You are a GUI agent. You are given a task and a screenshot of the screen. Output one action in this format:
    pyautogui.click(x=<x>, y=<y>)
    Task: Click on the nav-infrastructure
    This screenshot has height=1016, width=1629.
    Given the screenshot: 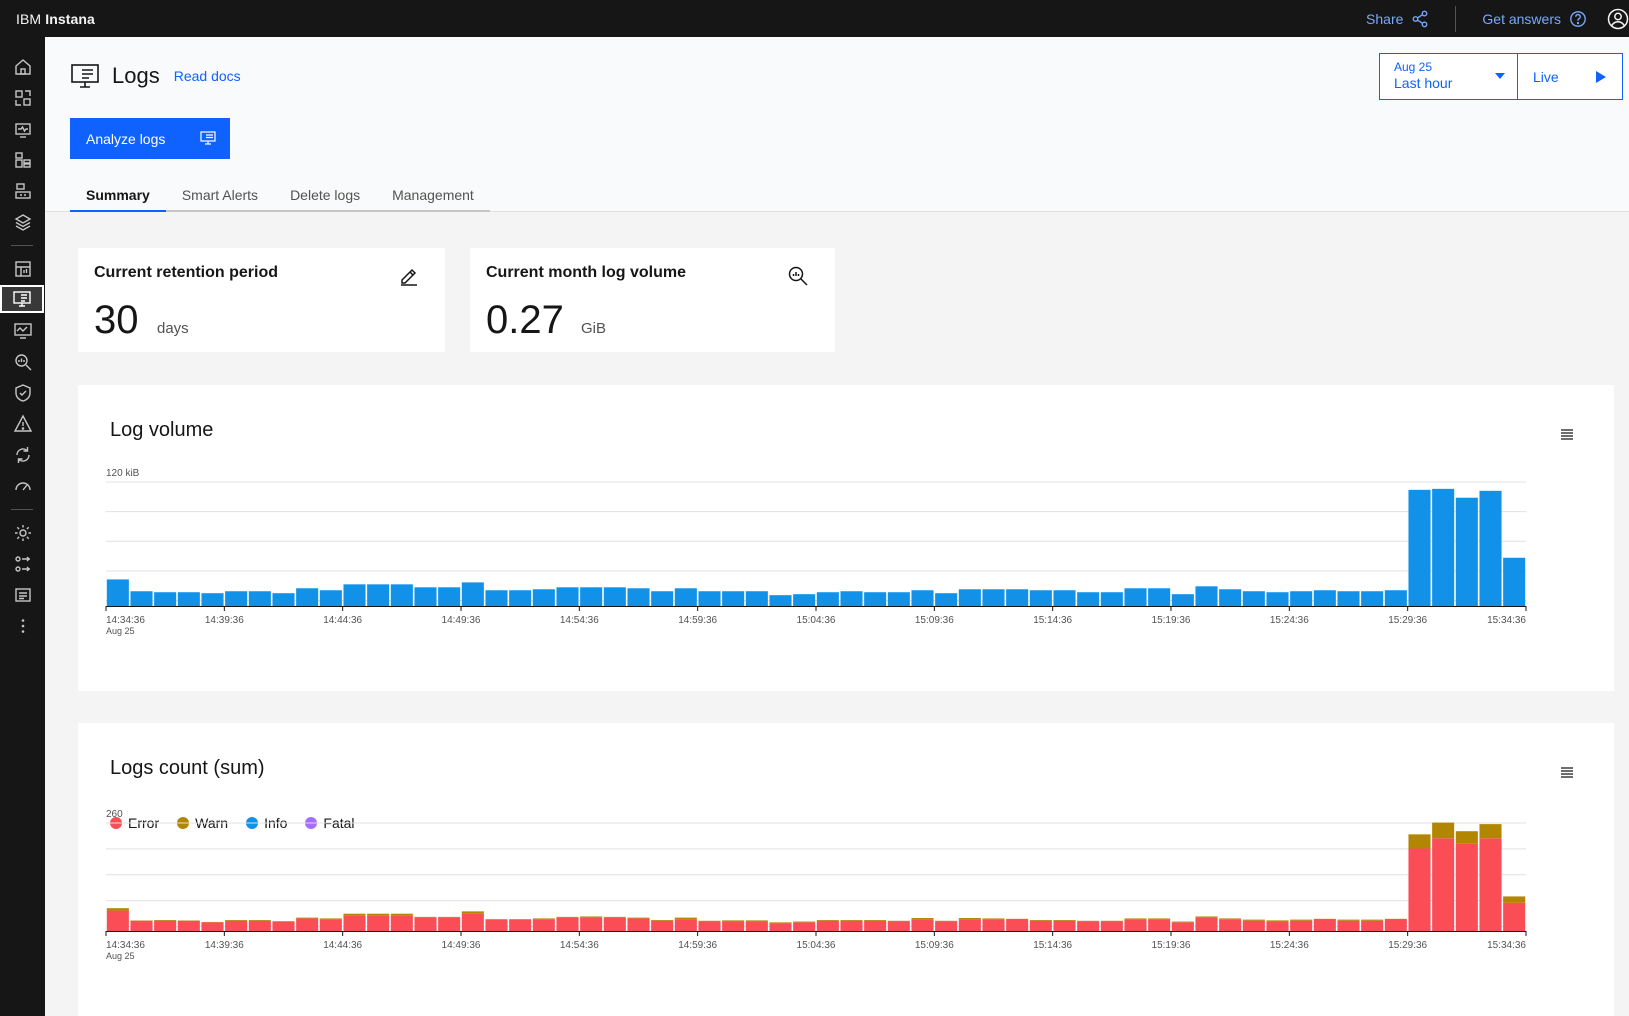 What is the action you would take?
    pyautogui.click(x=22, y=160)
    